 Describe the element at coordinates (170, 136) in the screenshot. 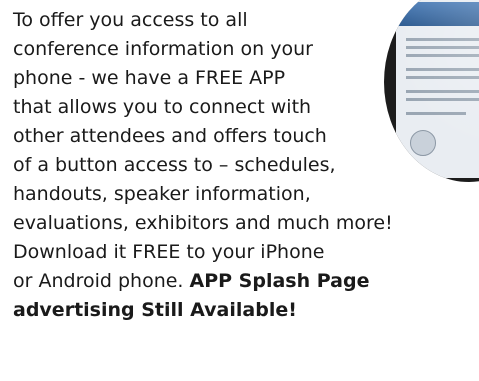

I see `paragraph-line: other attendees and offers touch` at that location.